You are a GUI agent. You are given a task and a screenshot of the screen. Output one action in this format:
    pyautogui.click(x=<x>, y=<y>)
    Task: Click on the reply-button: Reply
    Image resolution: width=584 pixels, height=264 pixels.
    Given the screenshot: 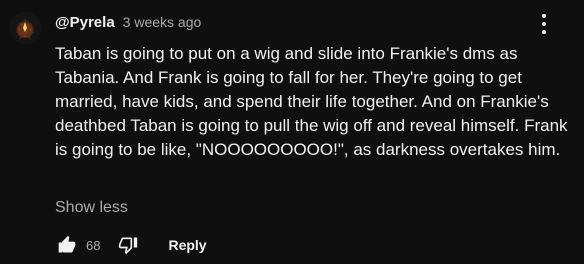 What is the action you would take?
    pyautogui.click(x=187, y=245)
    